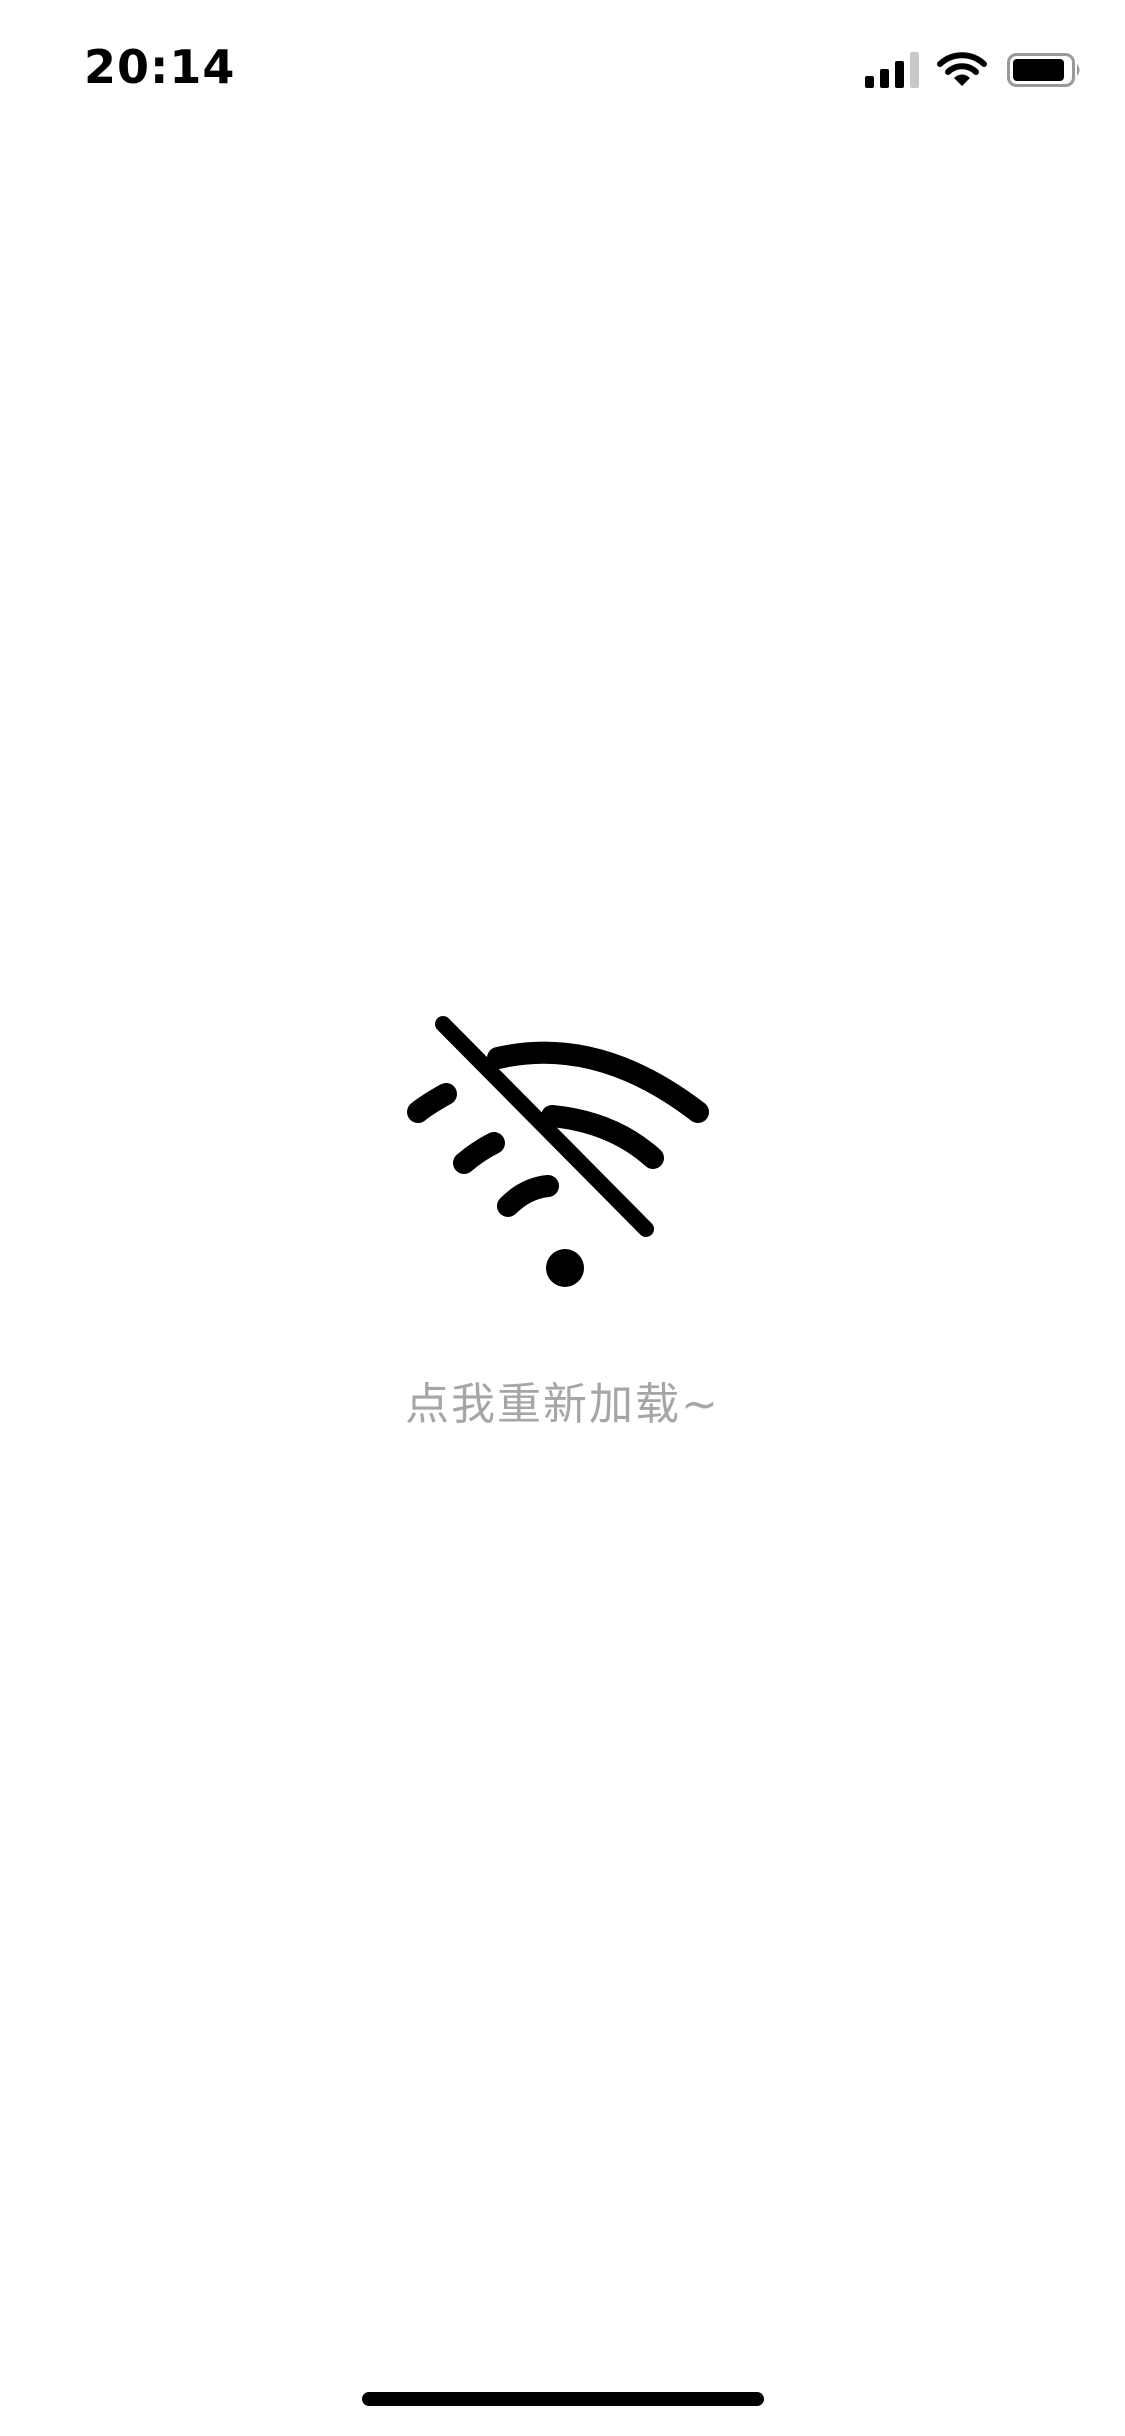 The width and height of the screenshot is (1125, 2436). I want to click on wifi-off-icon, so click(557, 1151).